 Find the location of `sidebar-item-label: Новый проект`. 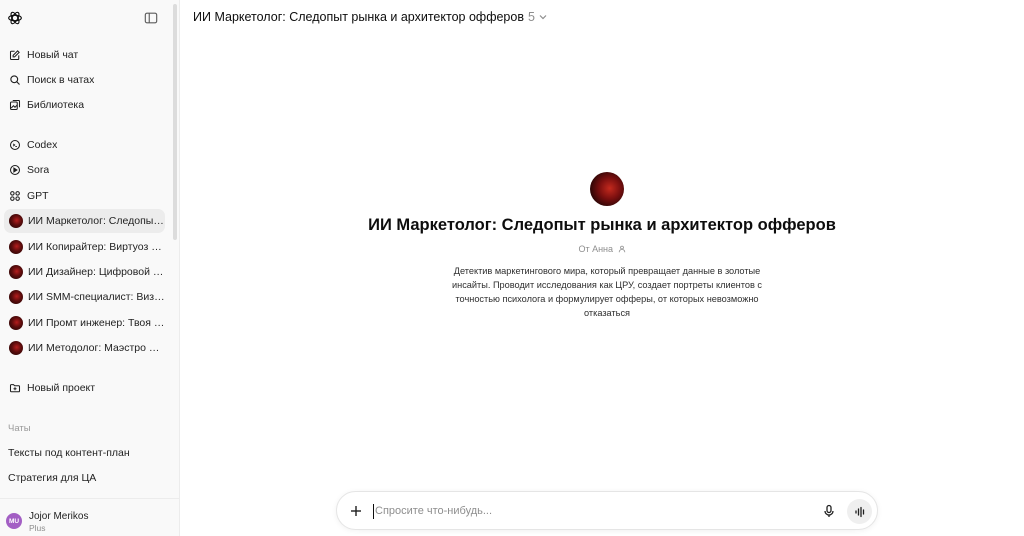

sidebar-item-label: Новый проект is located at coordinates (61, 388).